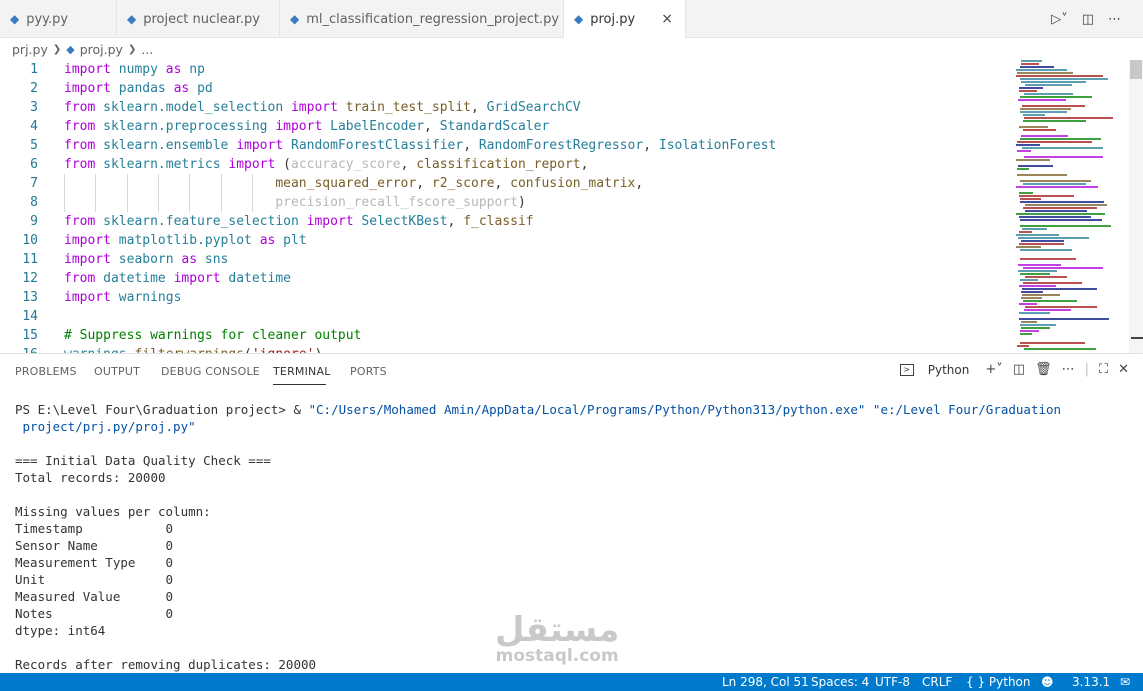 Image resolution: width=1143 pixels, height=691 pixels. I want to click on vertical-scrollbar, so click(1136, 206).